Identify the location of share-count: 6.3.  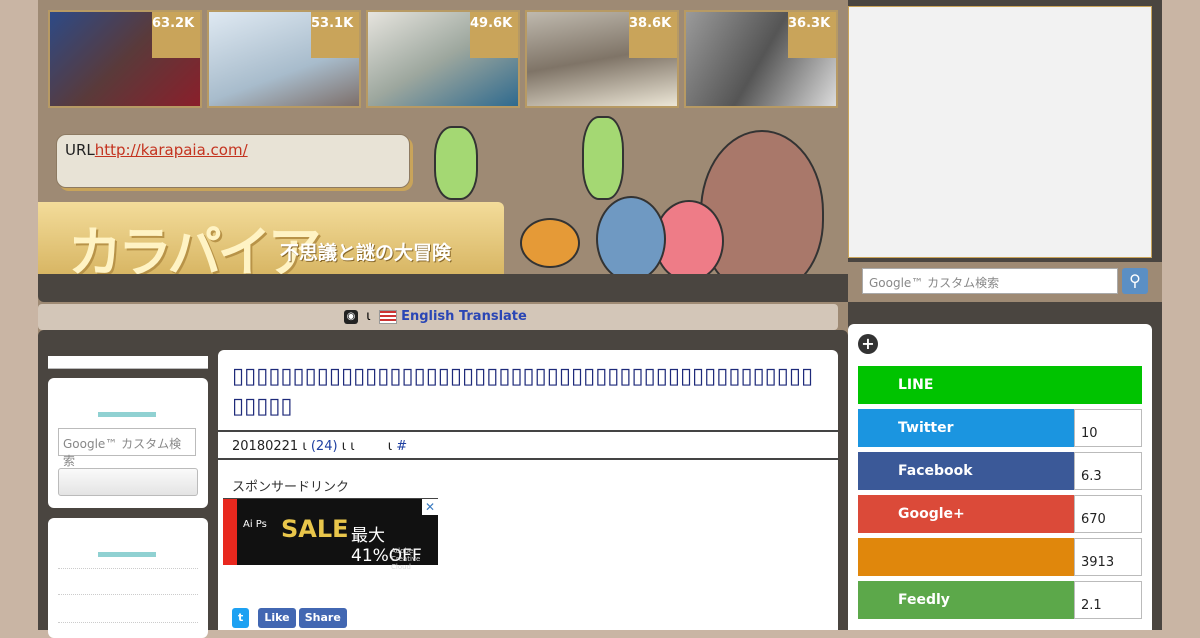
(1108, 471).